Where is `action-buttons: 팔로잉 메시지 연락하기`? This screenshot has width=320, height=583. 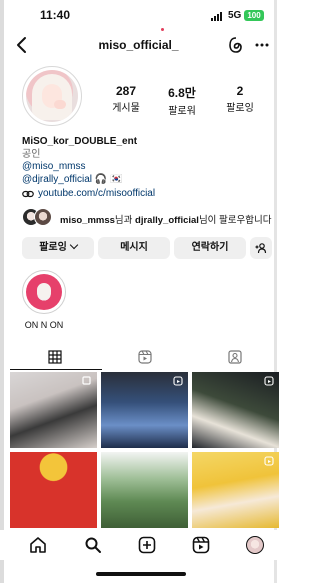
action-buttons: 팔로잉 메시지 연락하기 is located at coordinates (147, 248).